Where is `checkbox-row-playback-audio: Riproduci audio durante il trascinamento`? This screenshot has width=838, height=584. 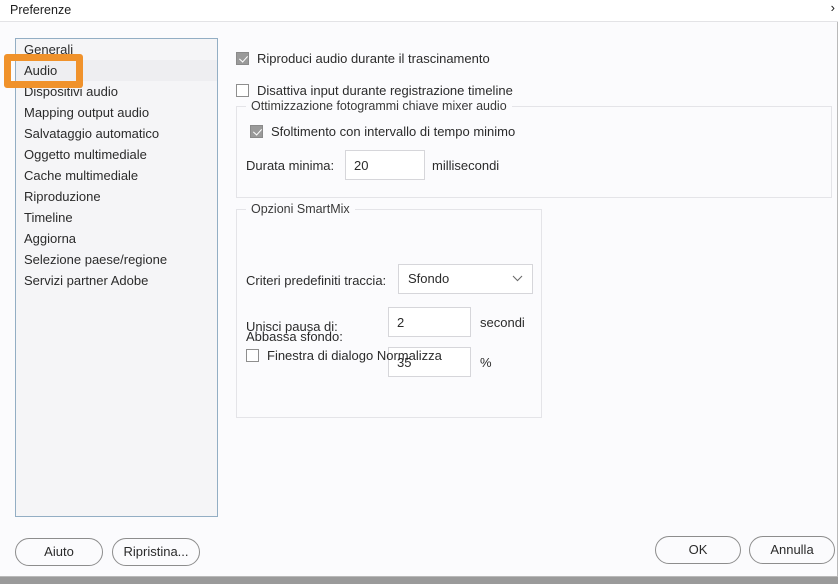 checkbox-row-playback-audio: Riproduci audio durante il trascinamento is located at coordinates (363, 58).